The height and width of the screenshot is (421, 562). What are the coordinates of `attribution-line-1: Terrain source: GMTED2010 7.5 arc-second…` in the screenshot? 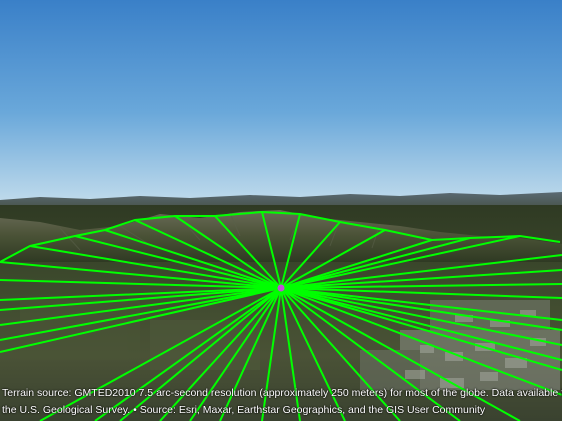 It's located at (282, 393).